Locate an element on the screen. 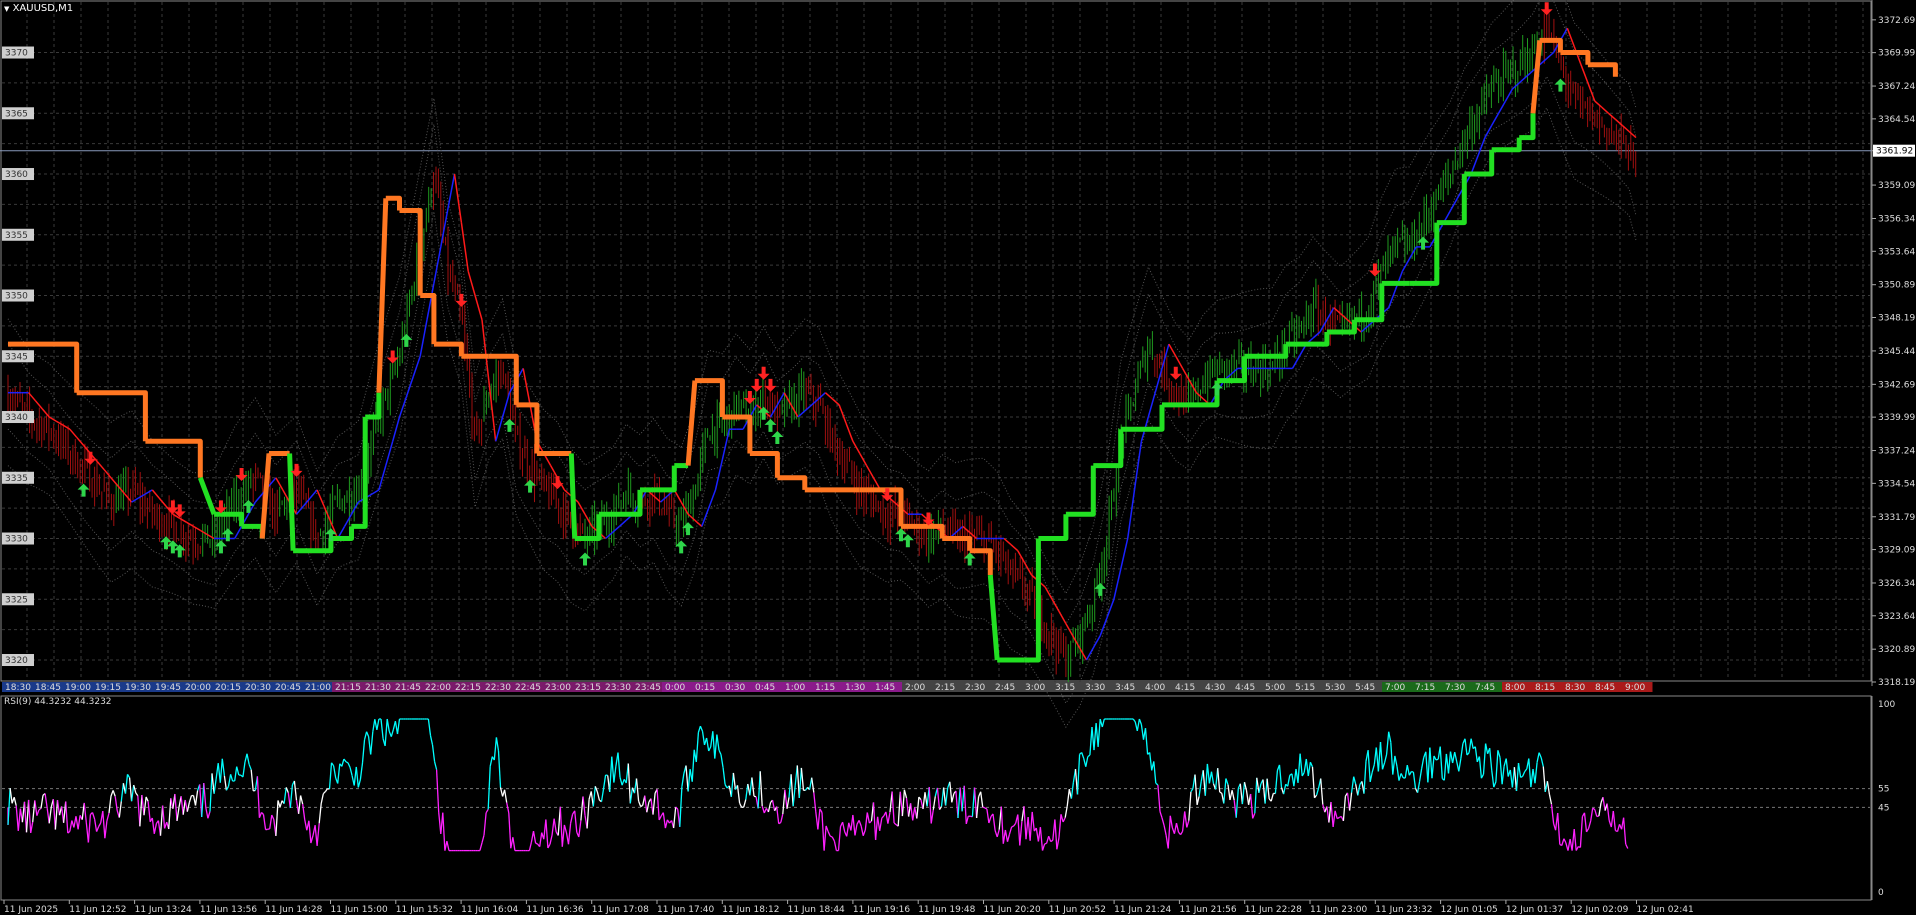 The image size is (1916, 915). session-time-label: 9:00 is located at coordinates (1635, 688).